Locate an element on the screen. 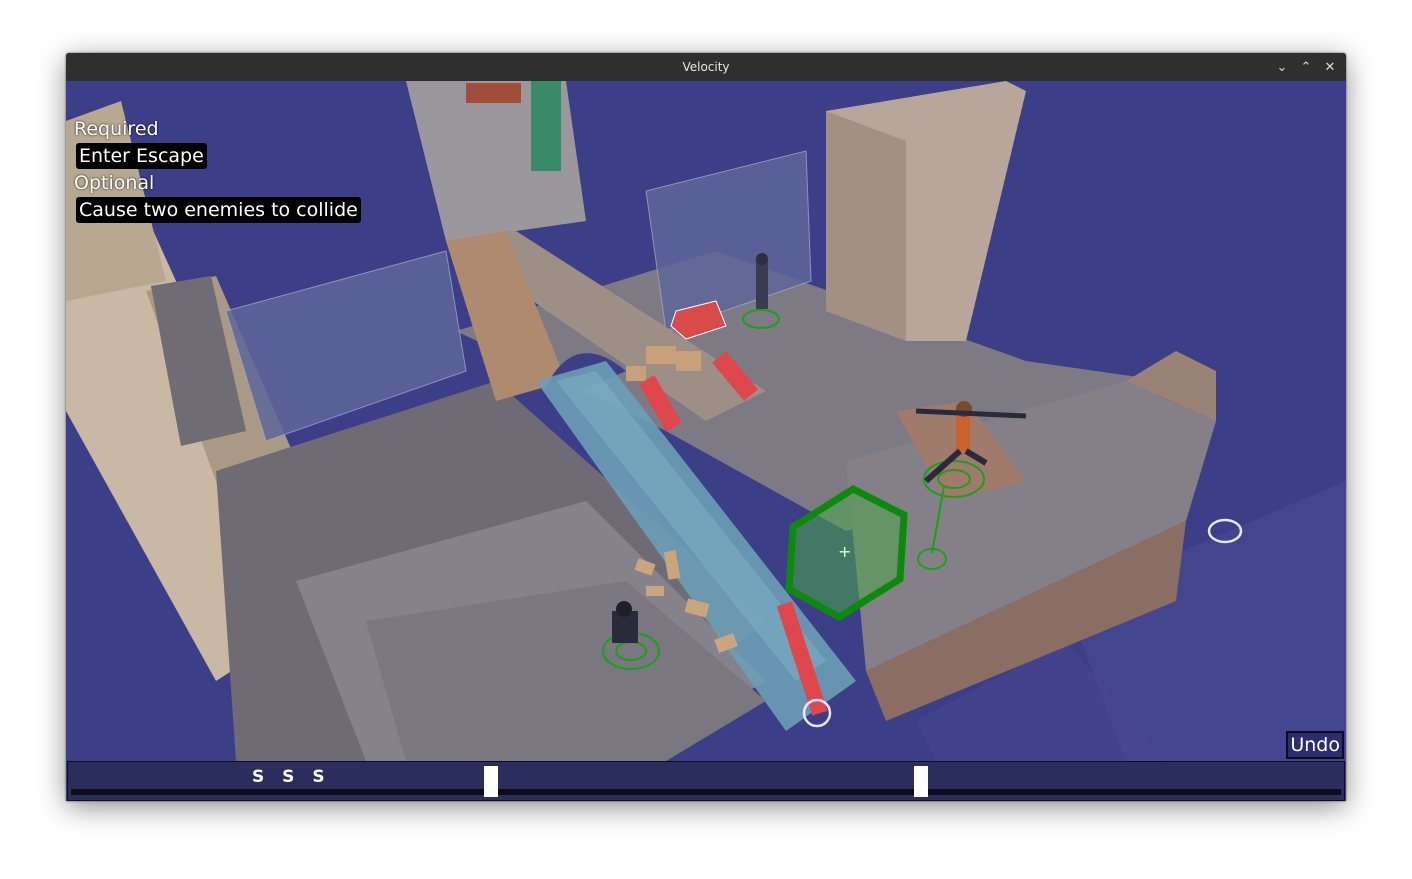 This screenshot has width=1412, height=879. title-bar: Velocity ⌄ ⌃ ✕ is located at coordinates (706, 67).